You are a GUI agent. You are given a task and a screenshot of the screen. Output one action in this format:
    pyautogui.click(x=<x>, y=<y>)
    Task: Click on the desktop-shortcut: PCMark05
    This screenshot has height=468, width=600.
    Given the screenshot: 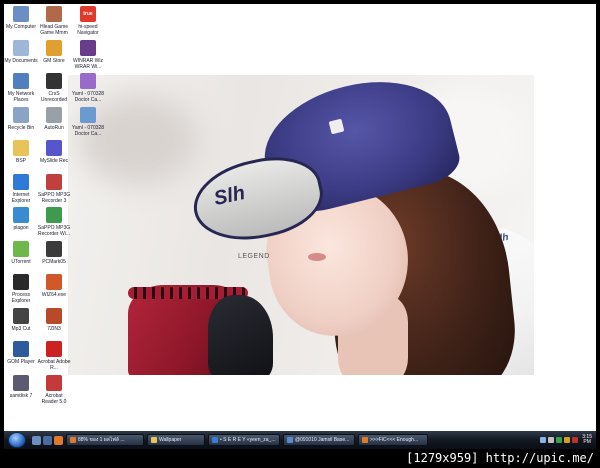 What is the action you would take?
    pyautogui.click(x=54, y=252)
    